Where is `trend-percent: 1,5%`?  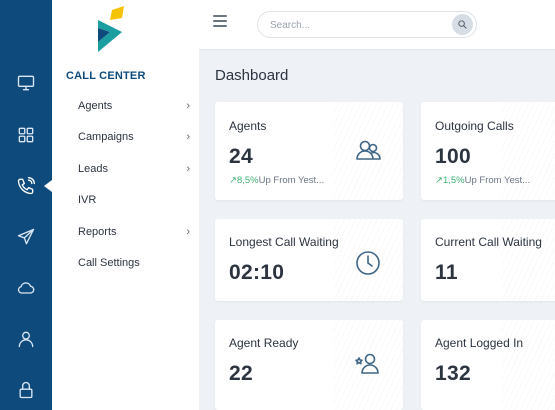
trend-percent: 1,5% is located at coordinates (453, 180).